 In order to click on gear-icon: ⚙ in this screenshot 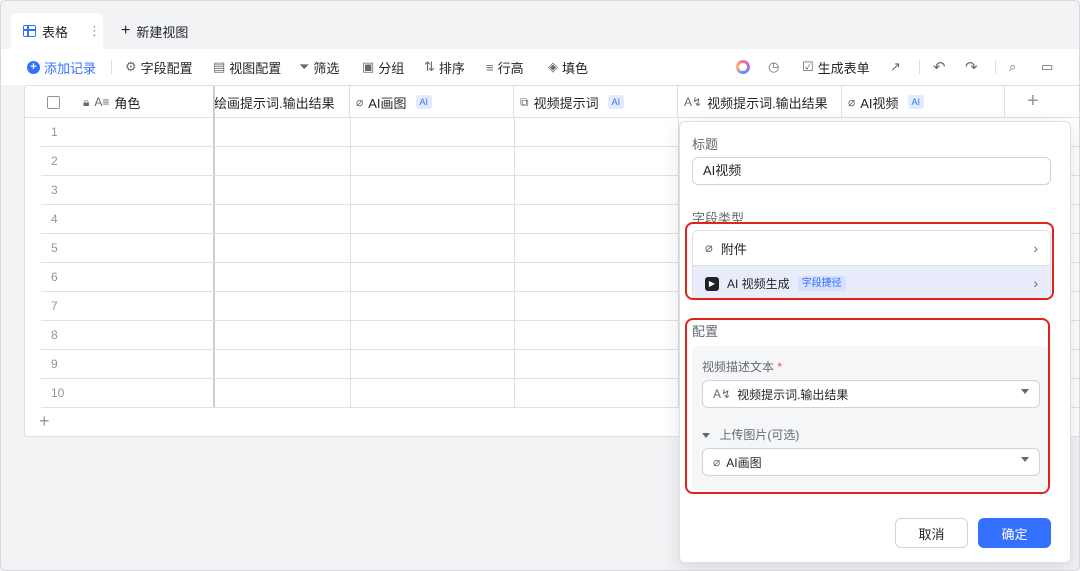, I will do `click(131, 66)`.